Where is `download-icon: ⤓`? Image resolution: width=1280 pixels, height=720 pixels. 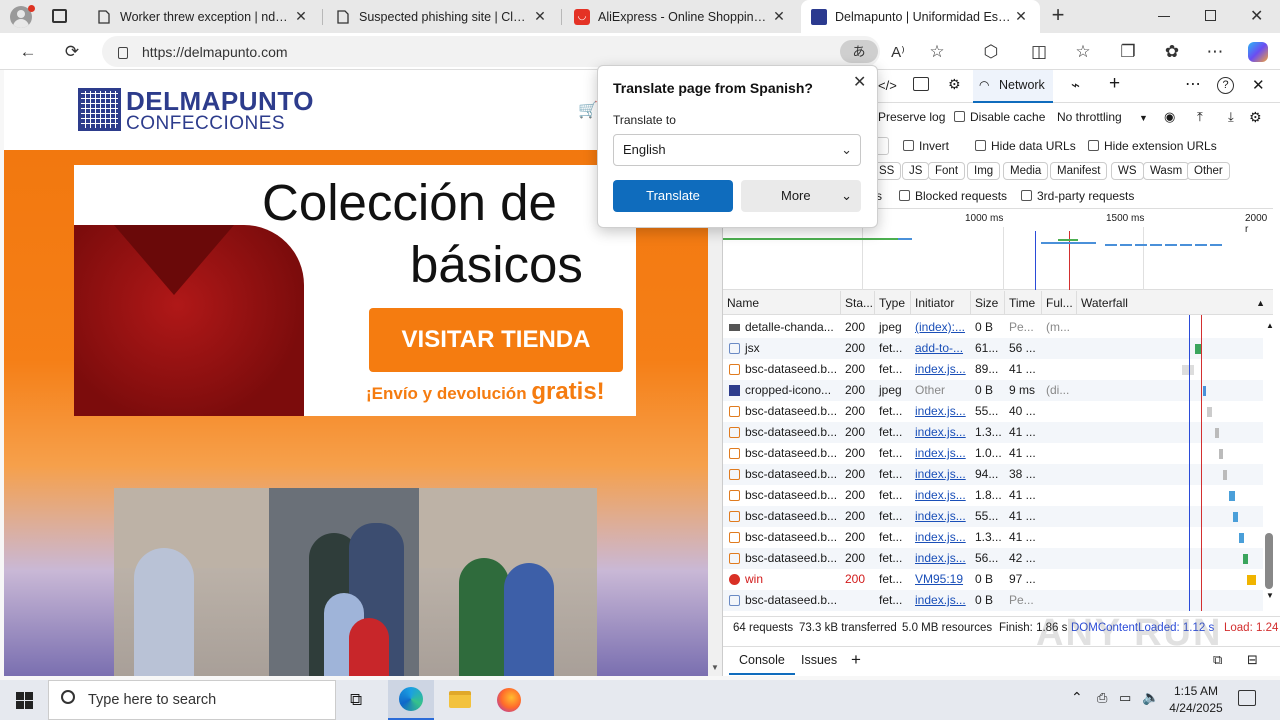 download-icon: ⤓ is located at coordinates (1231, 117).